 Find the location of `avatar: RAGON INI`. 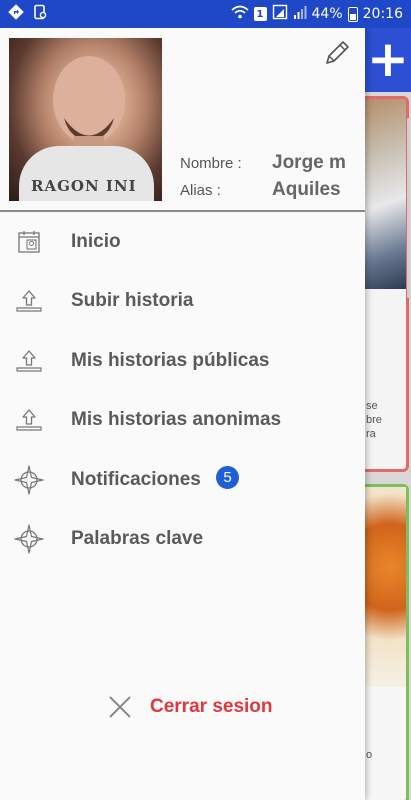

avatar: RAGON INI is located at coordinates (85, 119).